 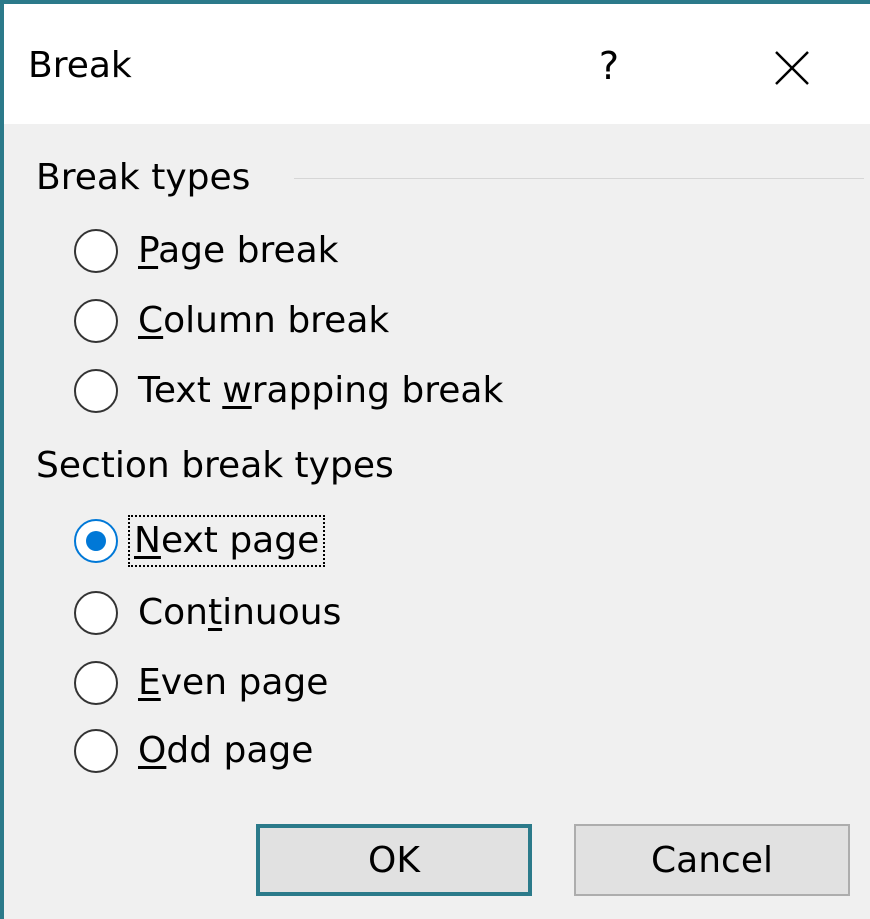 What do you see at coordinates (215, 465) in the screenshot?
I see `section-break-types-label: Section break types` at bounding box center [215, 465].